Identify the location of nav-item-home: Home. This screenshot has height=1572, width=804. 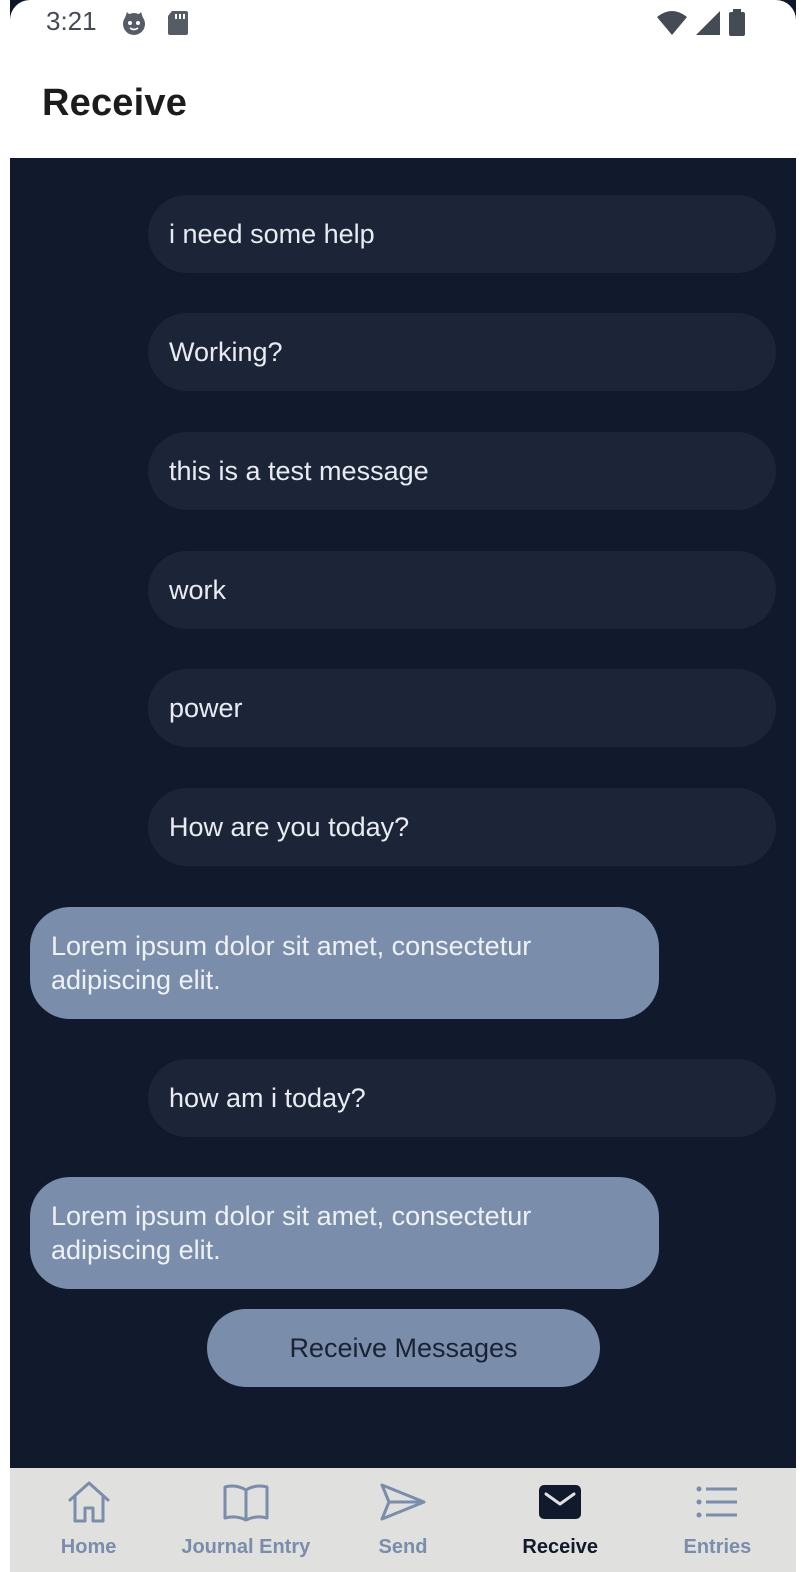
(88, 1520).